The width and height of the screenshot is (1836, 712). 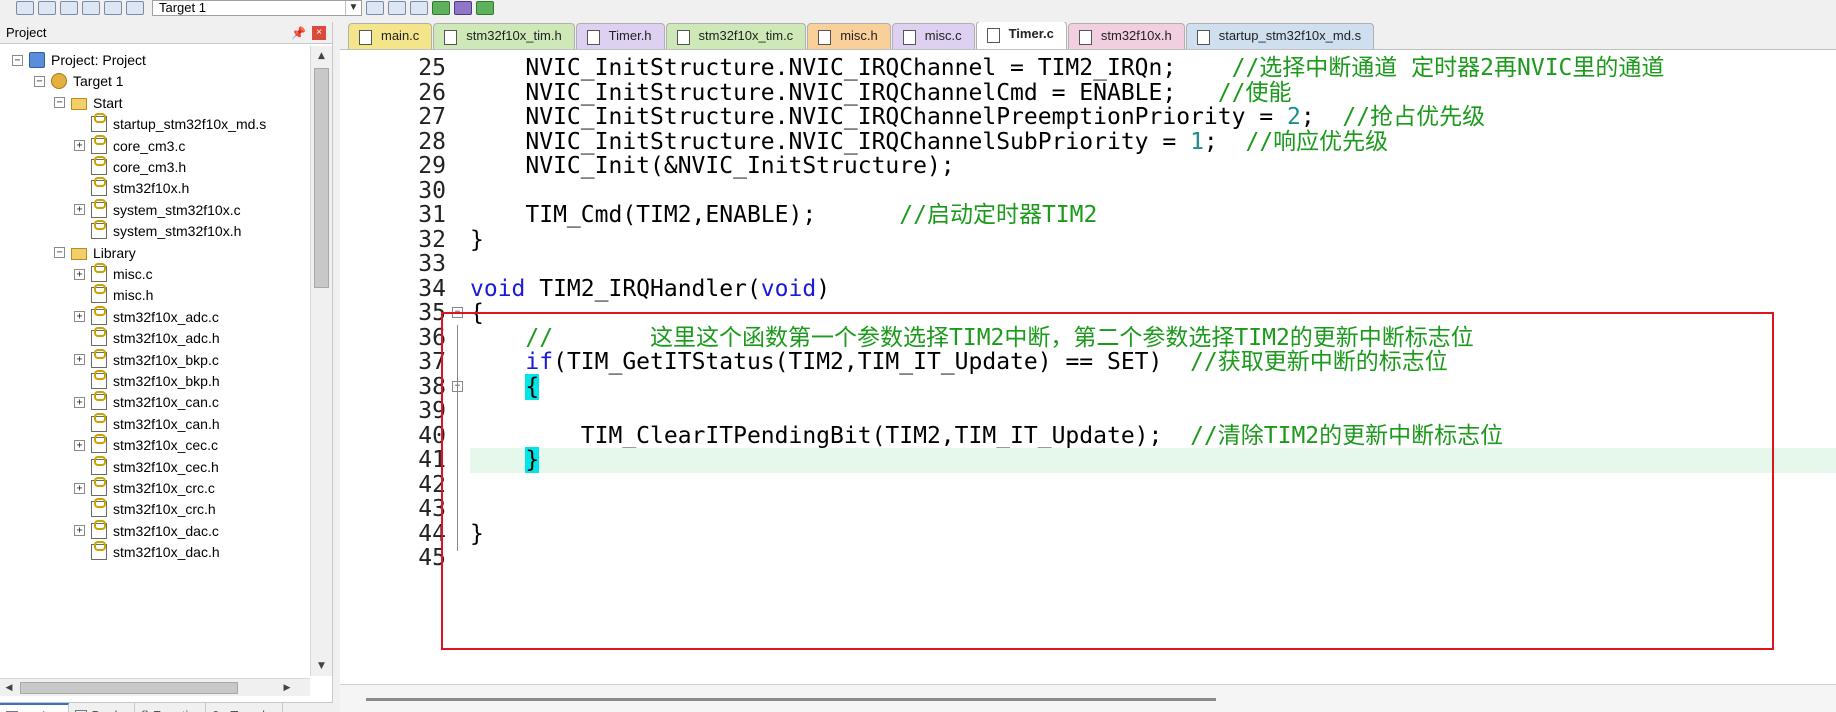 What do you see at coordinates (135, 8) in the screenshot?
I see `manage-components-icon` at bounding box center [135, 8].